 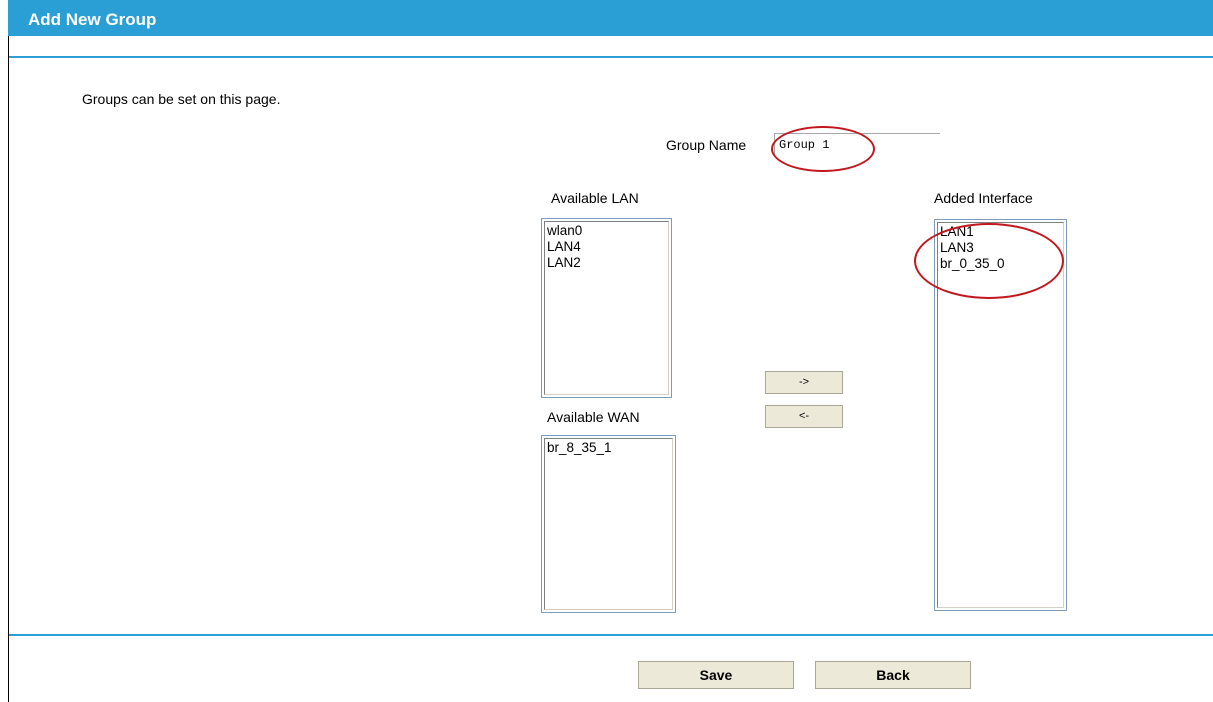 What do you see at coordinates (804, 416) in the screenshot?
I see `remove-interface-button: <-` at bounding box center [804, 416].